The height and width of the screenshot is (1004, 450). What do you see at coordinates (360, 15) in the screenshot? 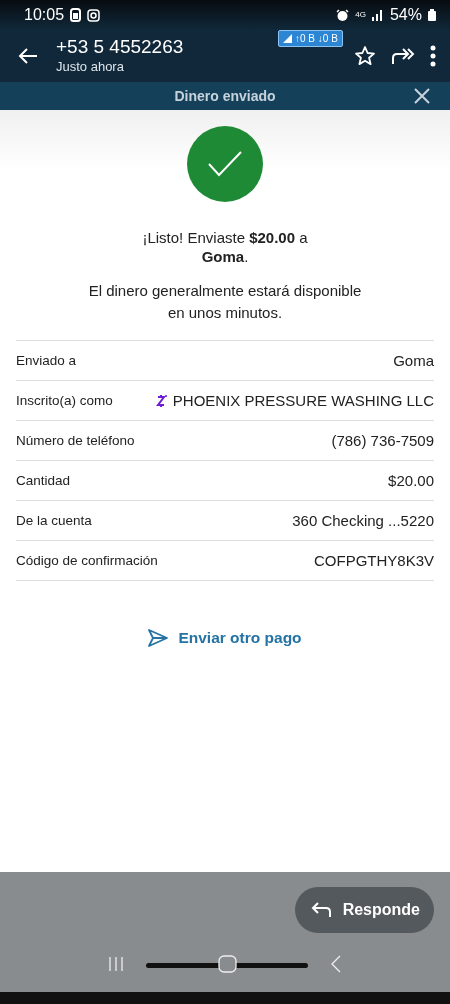
I see `network-type: 4G` at bounding box center [360, 15].